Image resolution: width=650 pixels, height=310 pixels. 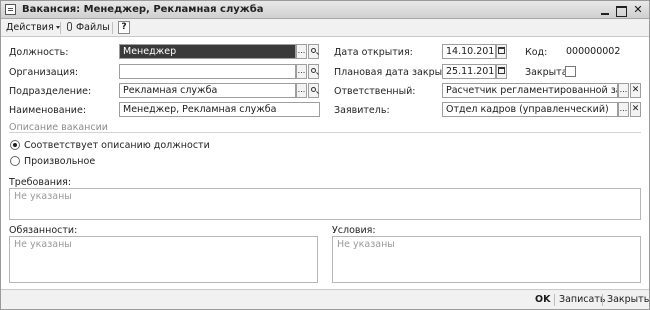 What do you see at coordinates (593, 51) in the screenshot?
I see `code-value: 000000002` at bounding box center [593, 51].